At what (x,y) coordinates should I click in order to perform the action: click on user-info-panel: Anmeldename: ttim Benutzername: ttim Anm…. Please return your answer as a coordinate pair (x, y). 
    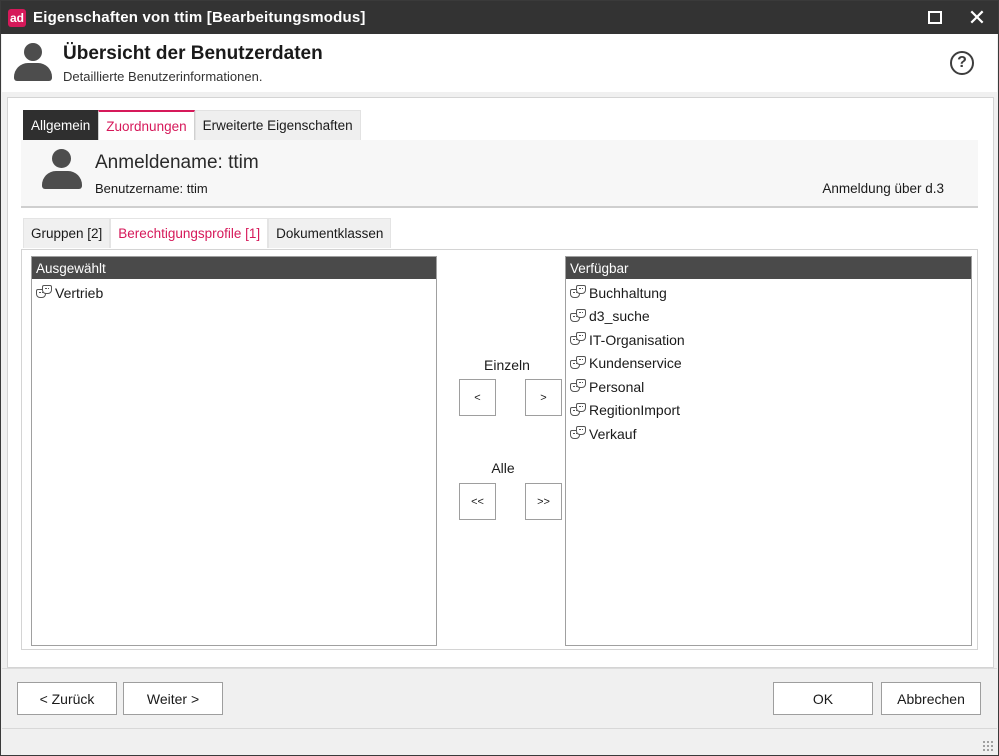
    Looking at the image, I should click on (499, 174).